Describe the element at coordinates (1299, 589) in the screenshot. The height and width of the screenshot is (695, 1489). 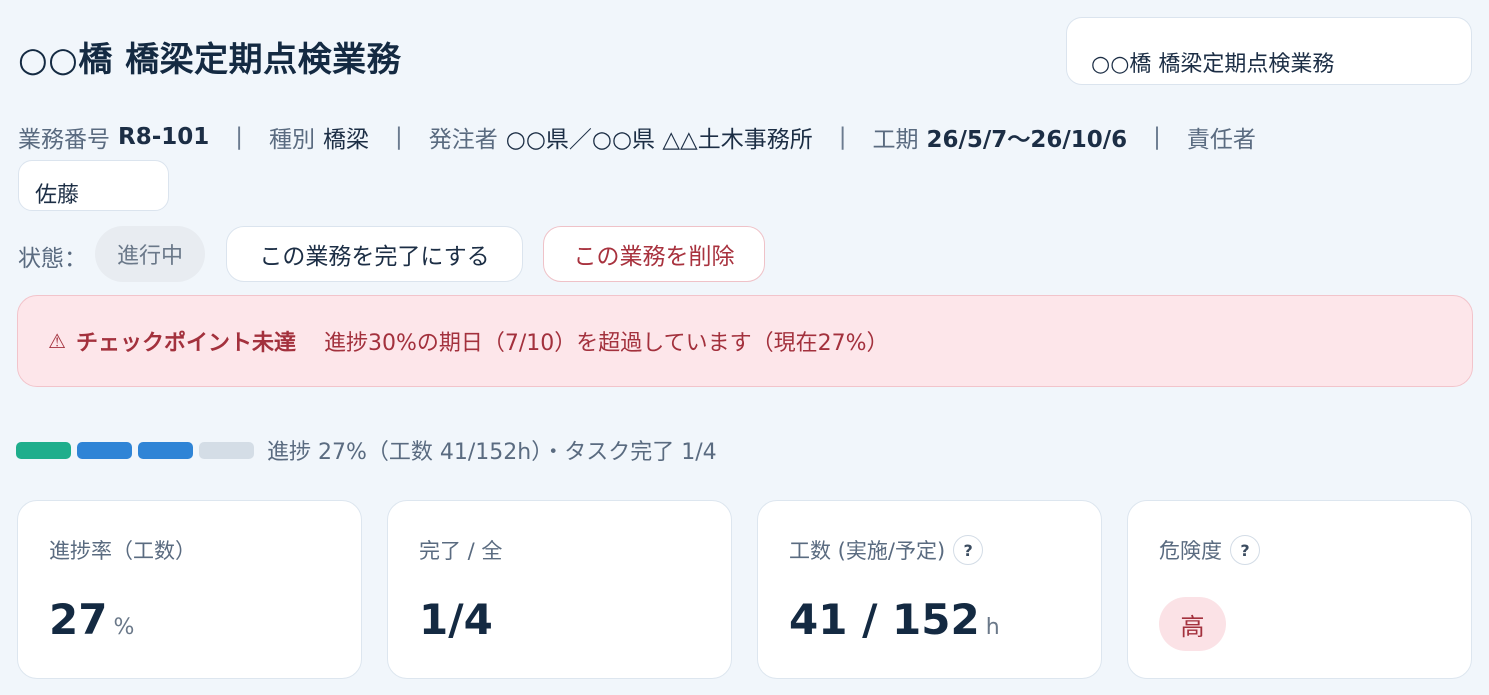
I see `risk-card: 危険度? 高` at that location.